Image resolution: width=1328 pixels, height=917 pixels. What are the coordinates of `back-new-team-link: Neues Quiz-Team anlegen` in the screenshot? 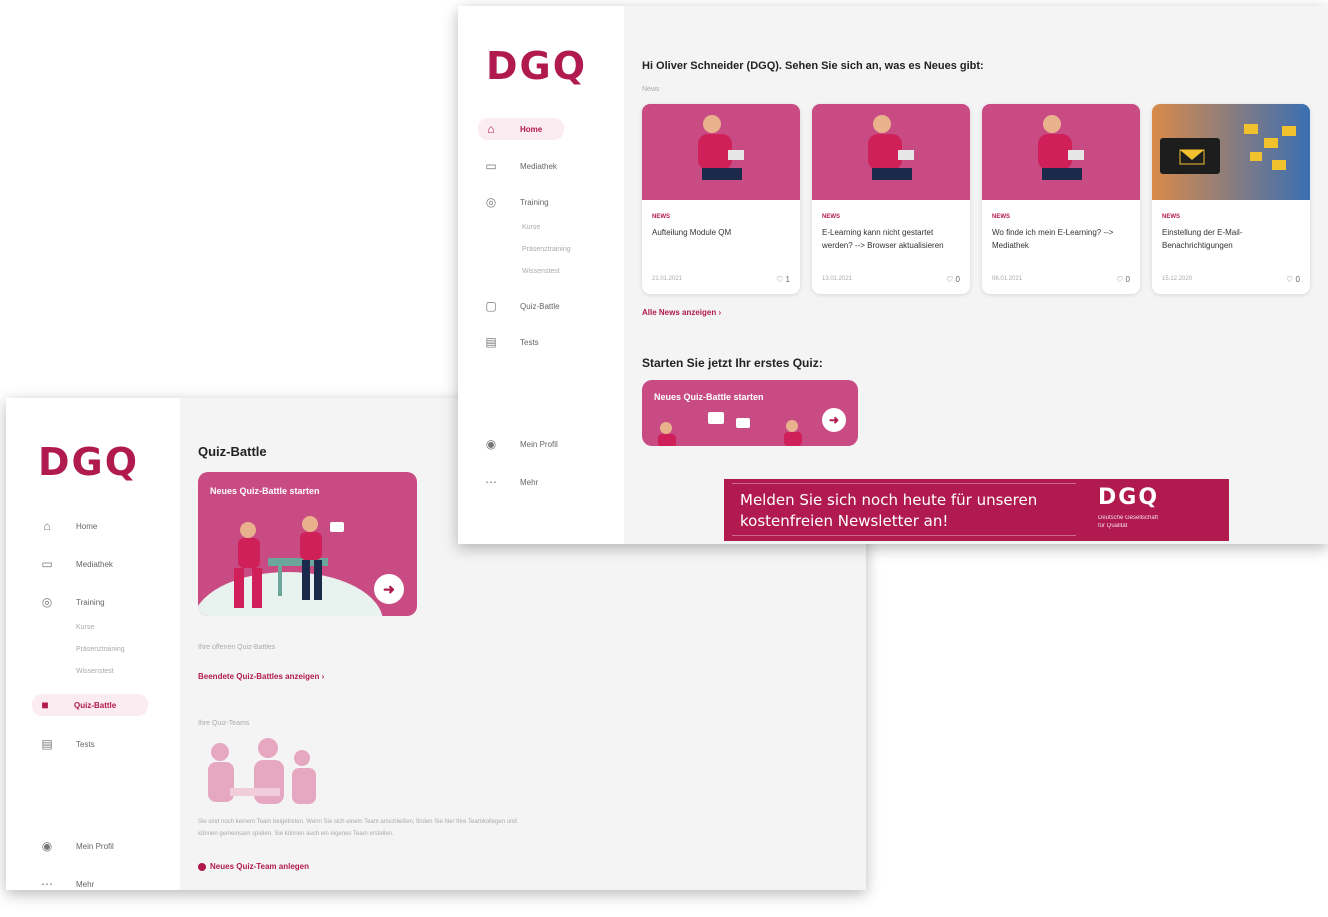 It's located at (253, 866).